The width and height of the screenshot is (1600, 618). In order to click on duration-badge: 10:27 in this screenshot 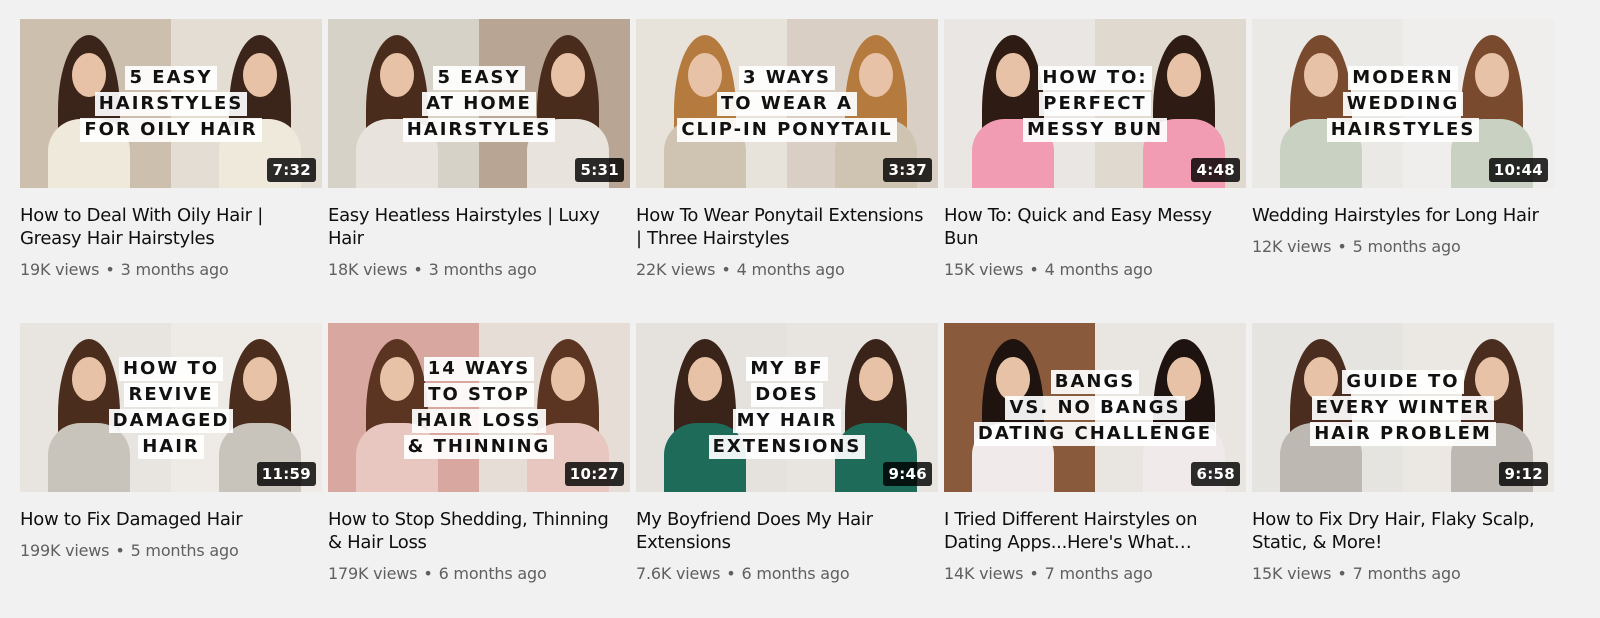, I will do `click(594, 474)`.